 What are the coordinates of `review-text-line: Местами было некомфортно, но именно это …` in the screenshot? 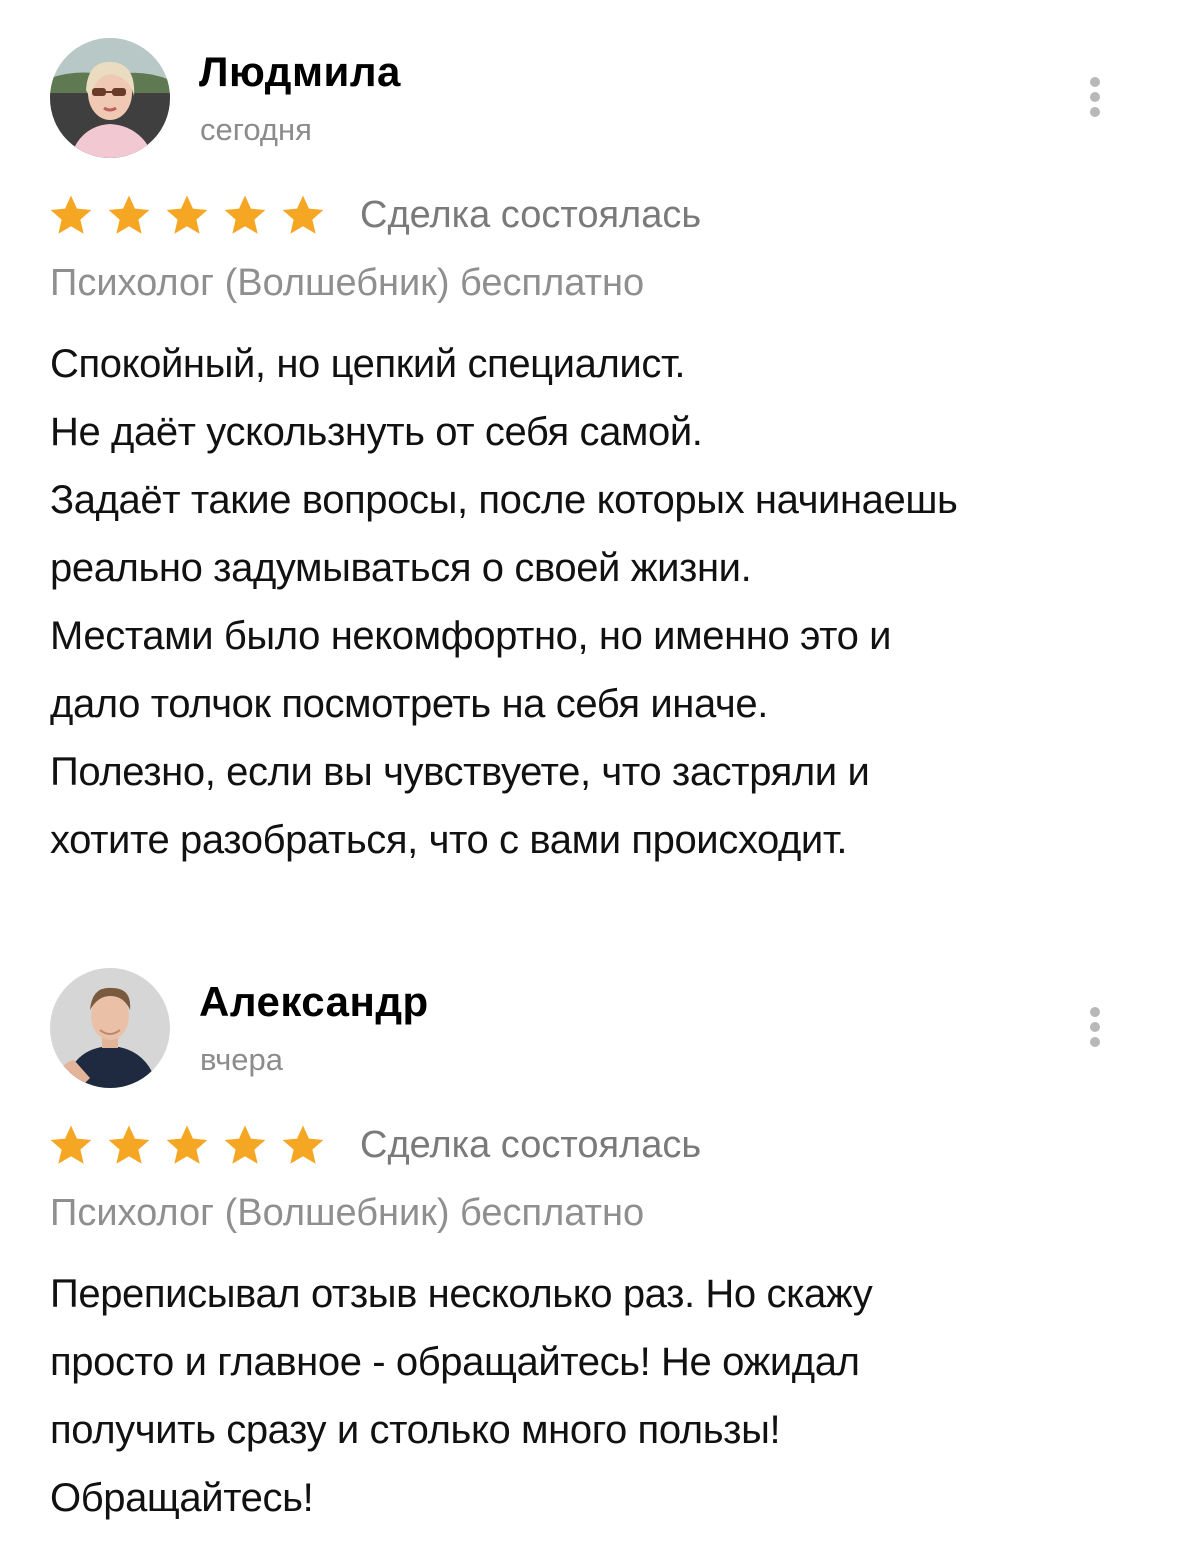 It's located at (471, 636).